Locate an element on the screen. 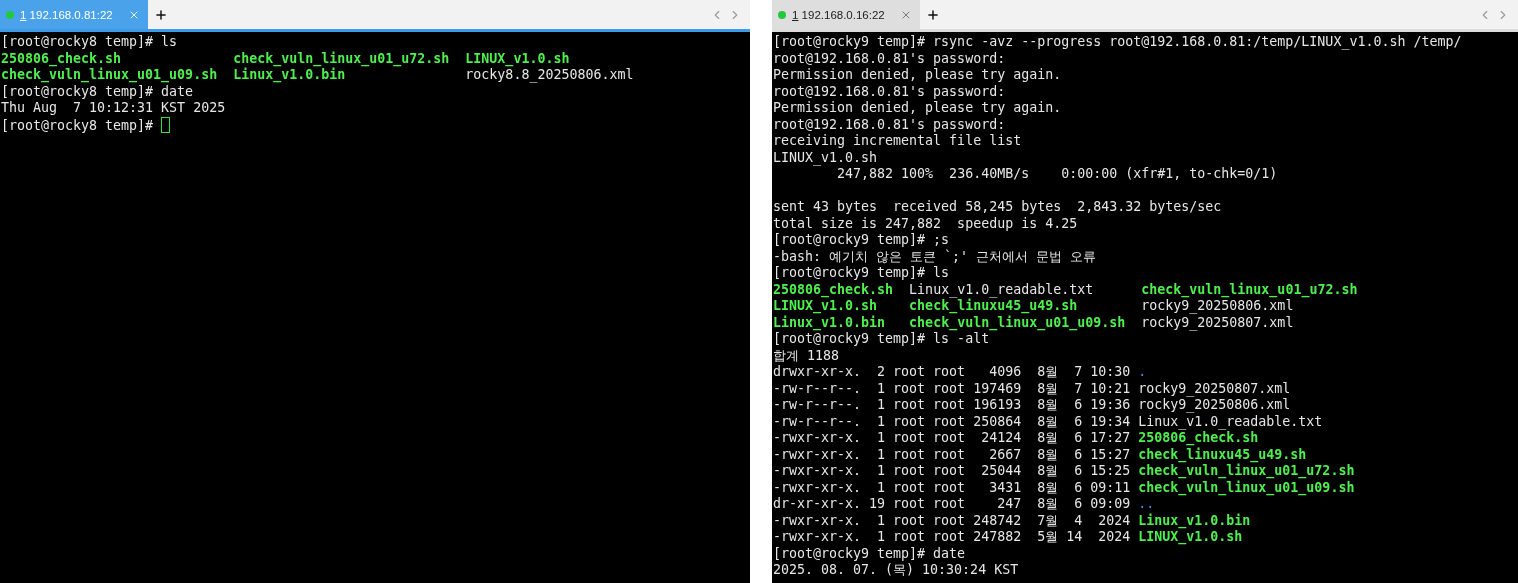 This screenshot has height=583, width=1518. terminal-text: LINUX_v1.0.sh is located at coordinates (825, 157).